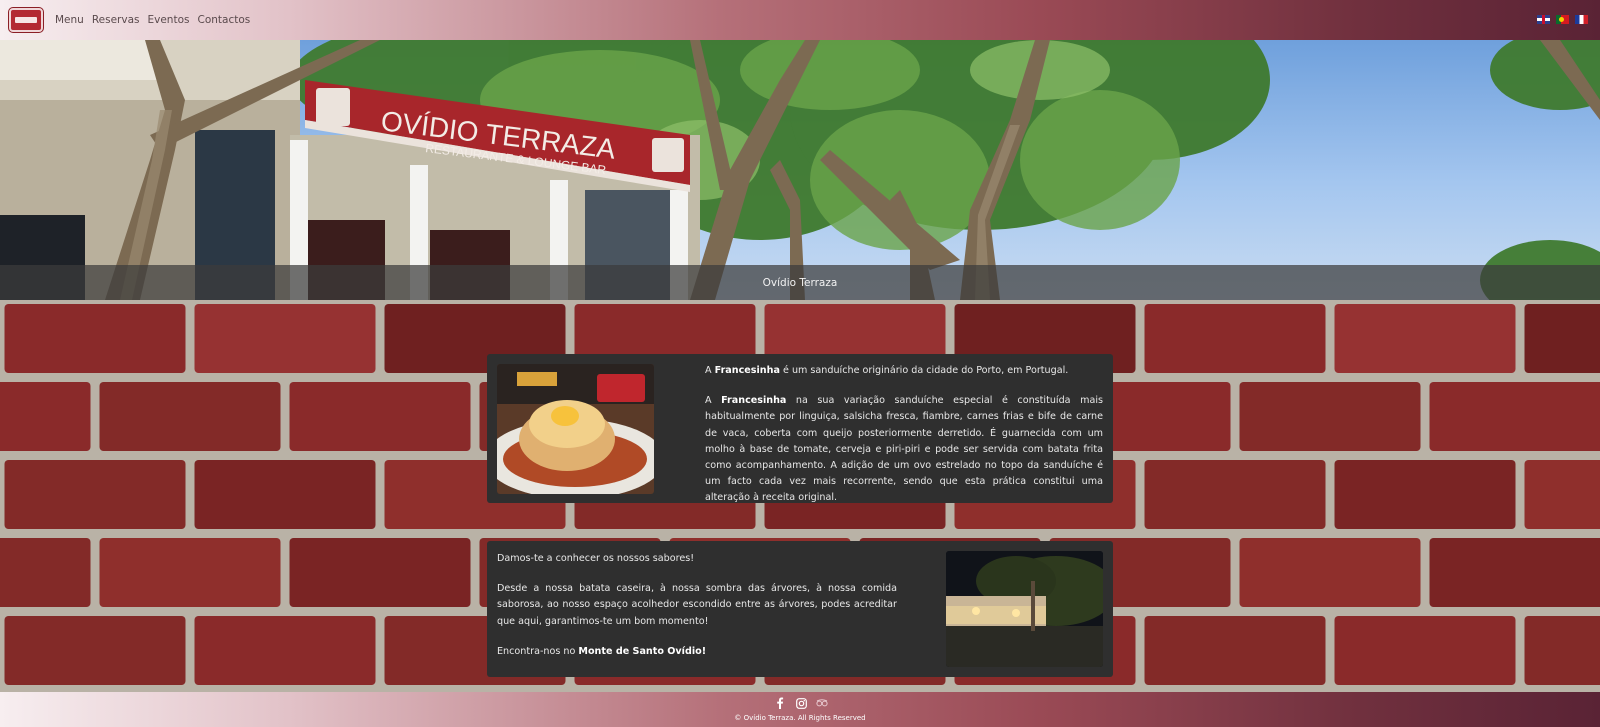  I want to click on text: Encontra-nos no, so click(538, 651).